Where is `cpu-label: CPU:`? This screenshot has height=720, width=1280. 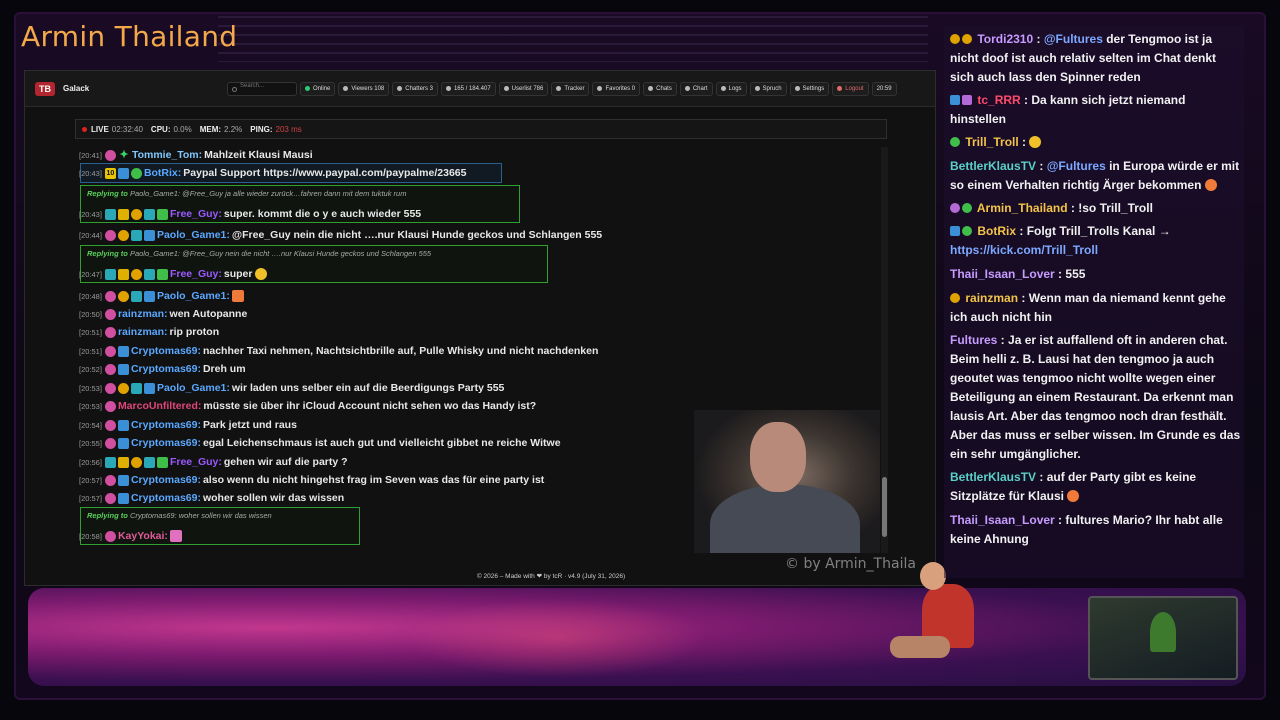 cpu-label: CPU: is located at coordinates (160, 129).